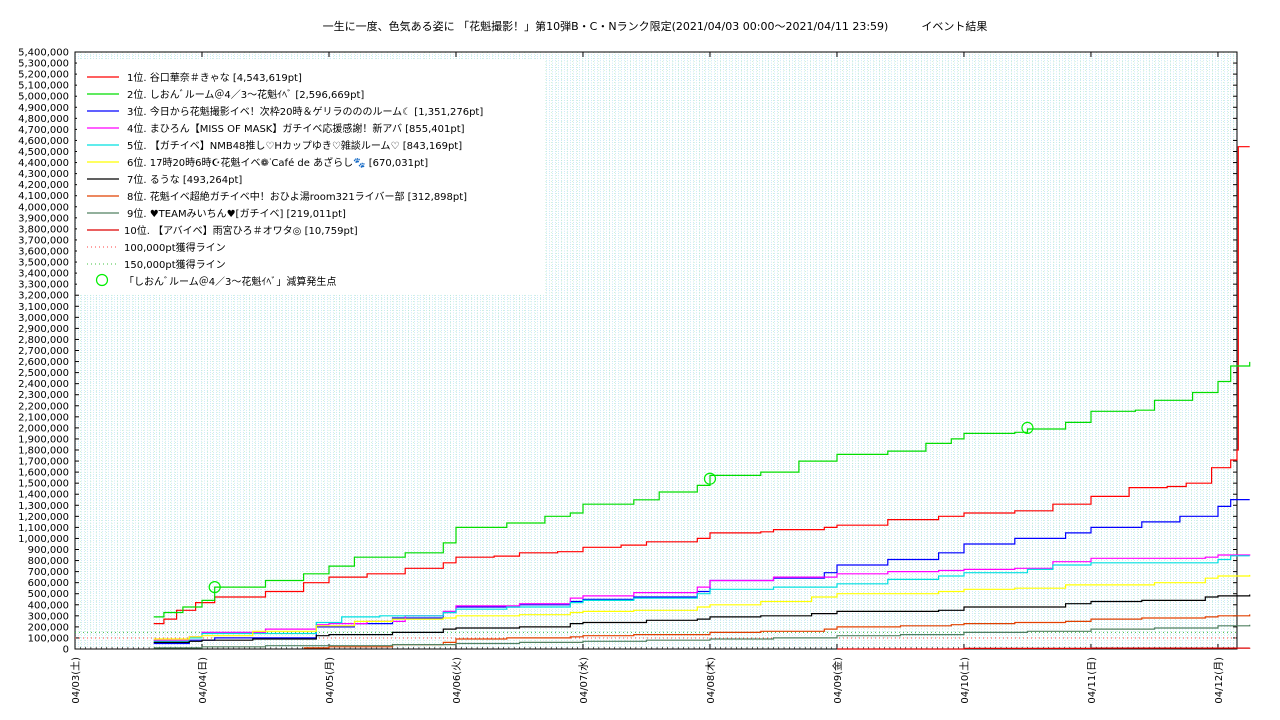 This screenshot has height=720, width=1280. Describe the element at coordinates (711, 680) in the screenshot. I see `x-tick-label: 04/08(木)` at that location.